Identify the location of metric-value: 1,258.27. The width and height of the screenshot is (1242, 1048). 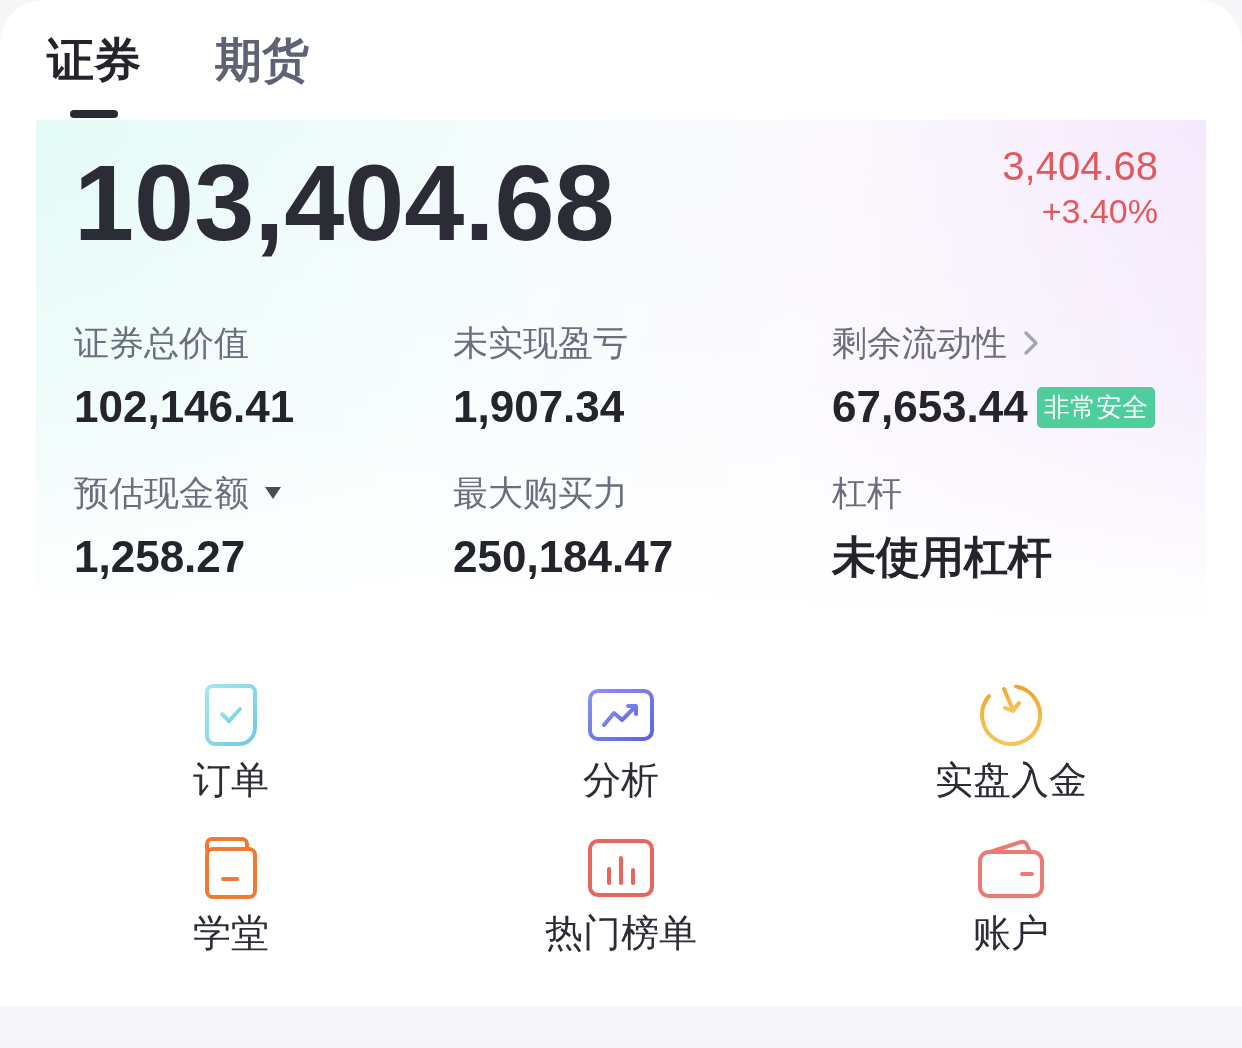
(160, 557).